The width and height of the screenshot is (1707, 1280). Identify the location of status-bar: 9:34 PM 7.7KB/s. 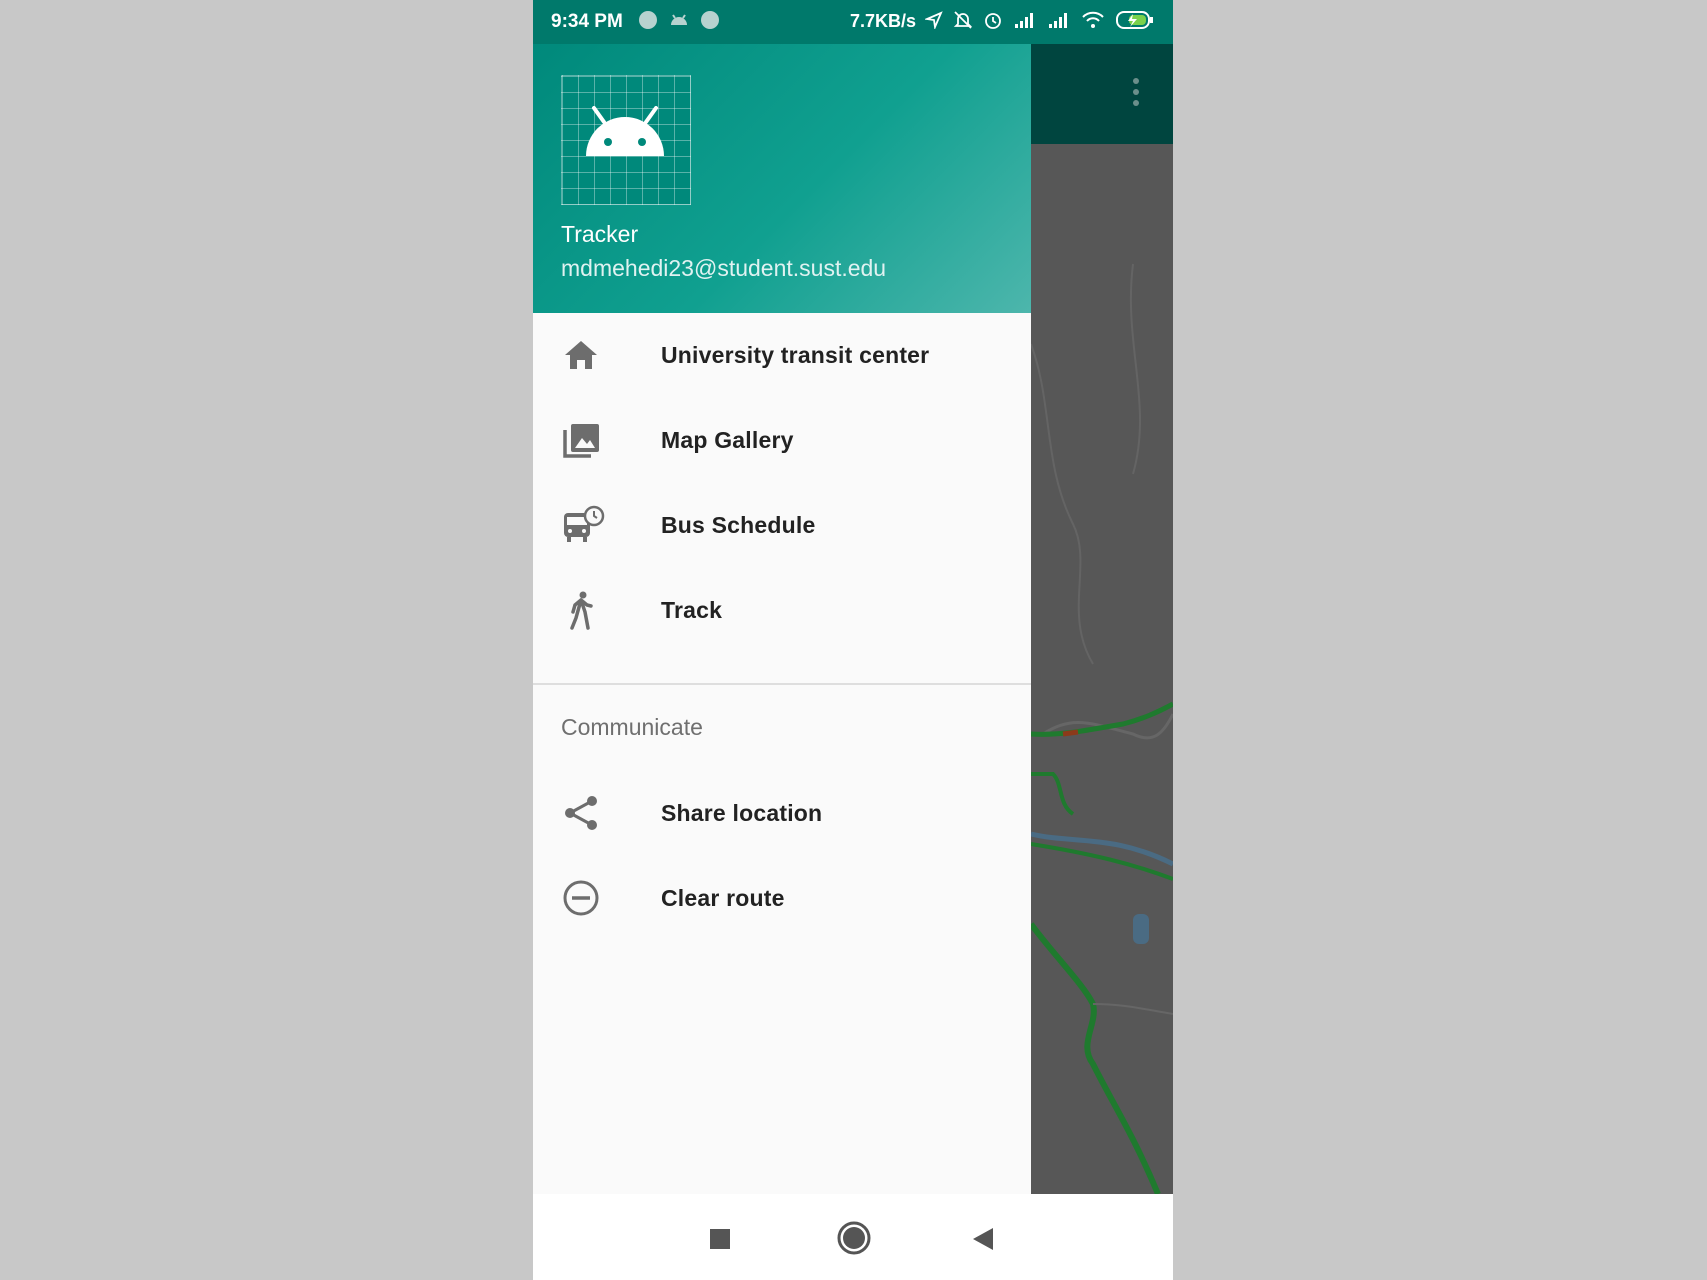
(853, 22).